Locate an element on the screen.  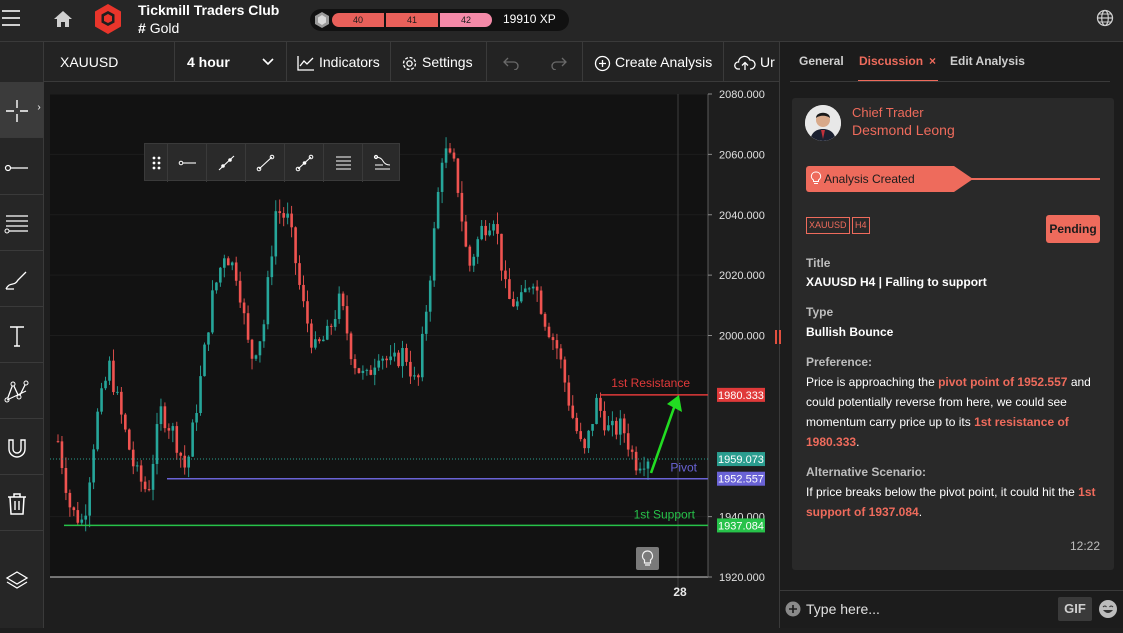
extended-line-icon is located at coordinates (226, 163).